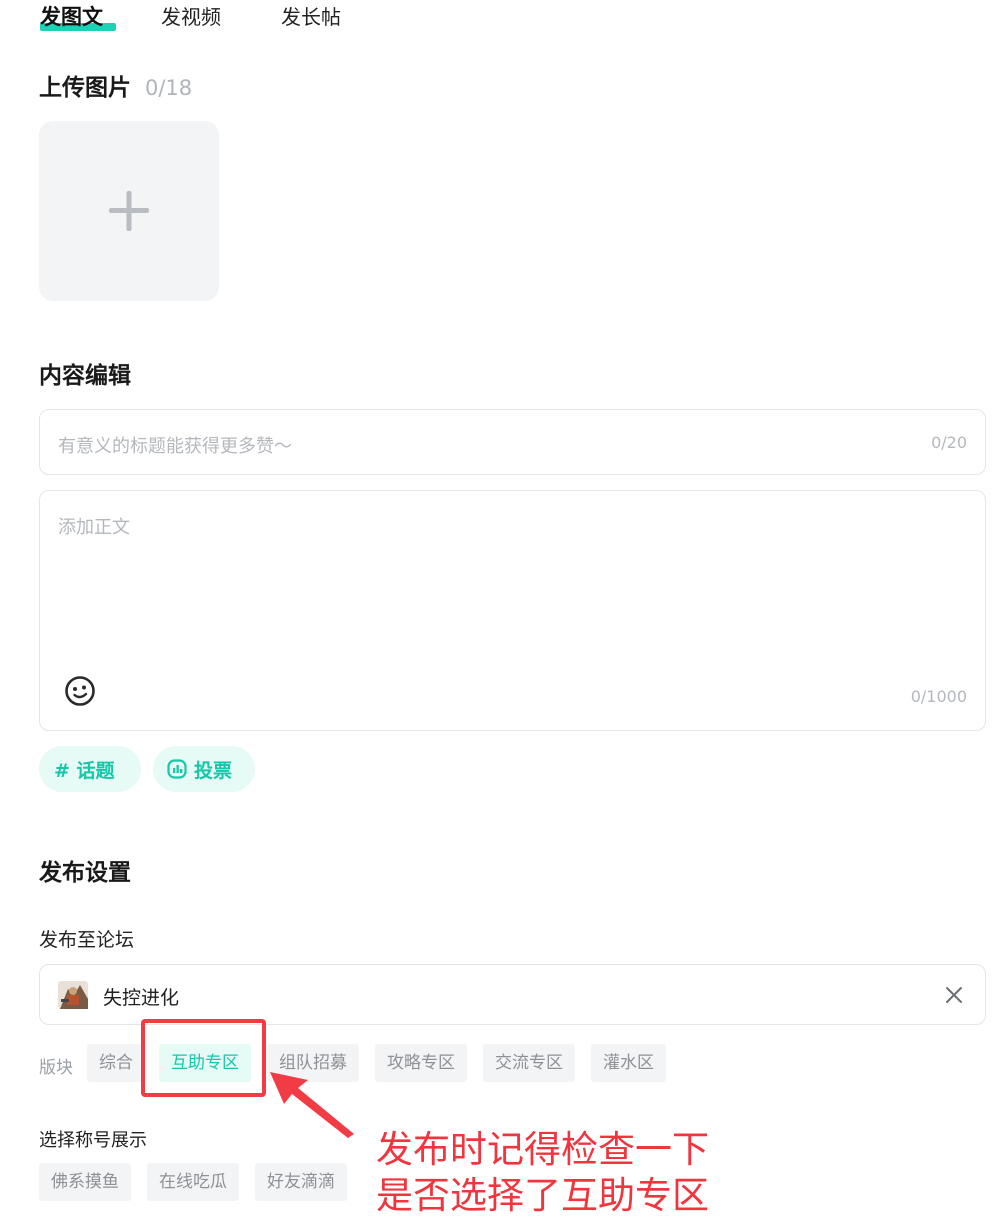 The width and height of the screenshot is (1002, 1231). What do you see at coordinates (949, 442) in the screenshot?
I see `title-char-count: 0/20` at bounding box center [949, 442].